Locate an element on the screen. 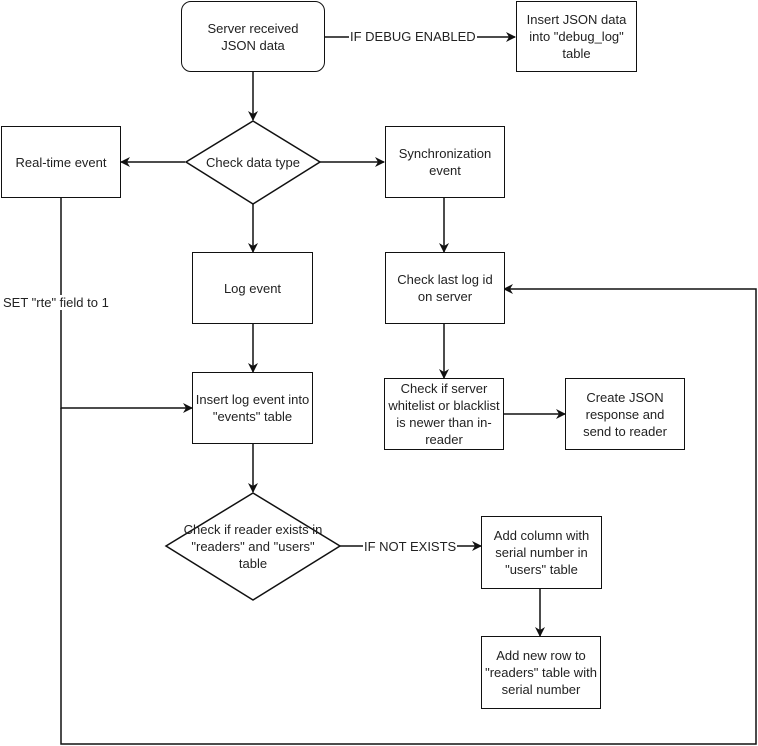  node-label: Log event is located at coordinates (252, 288).